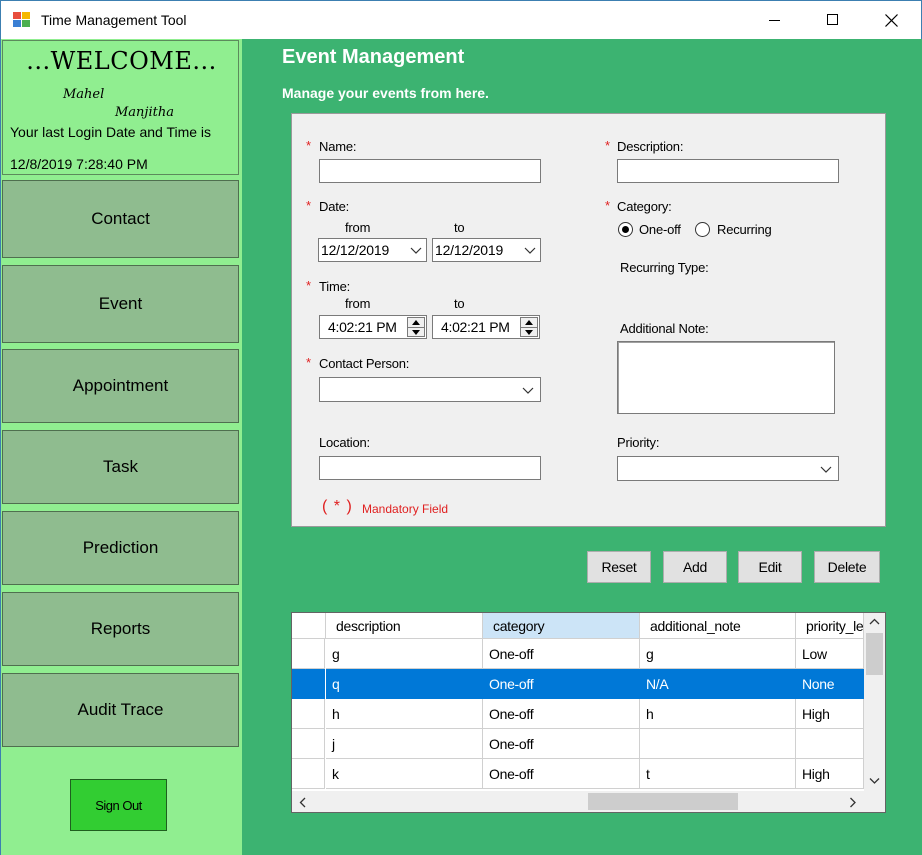 Image resolution: width=922 pixels, height=855 pixels. I want to click on category-one-off-radio, so click(625, 229).